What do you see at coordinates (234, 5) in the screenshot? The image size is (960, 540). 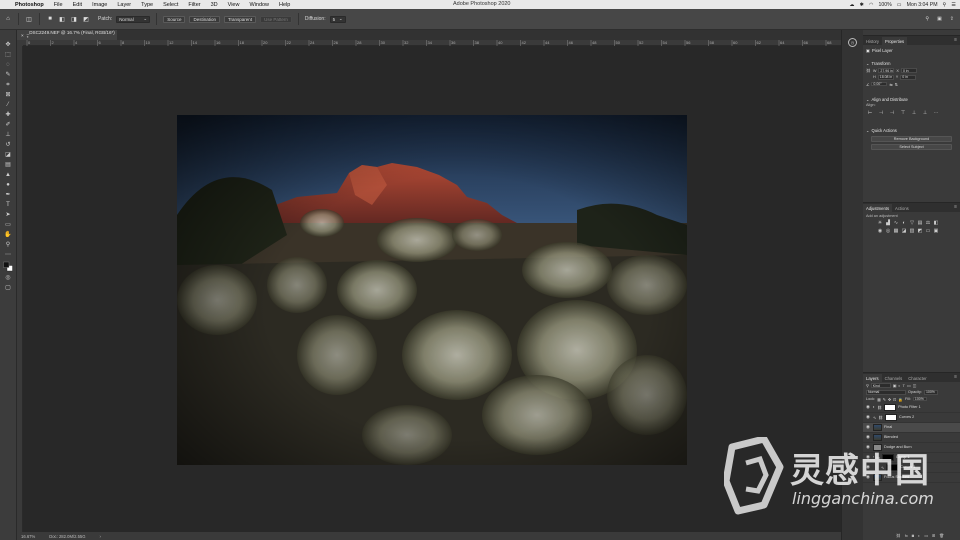 I see `menu-view: View` at bounding box center [234, 5].